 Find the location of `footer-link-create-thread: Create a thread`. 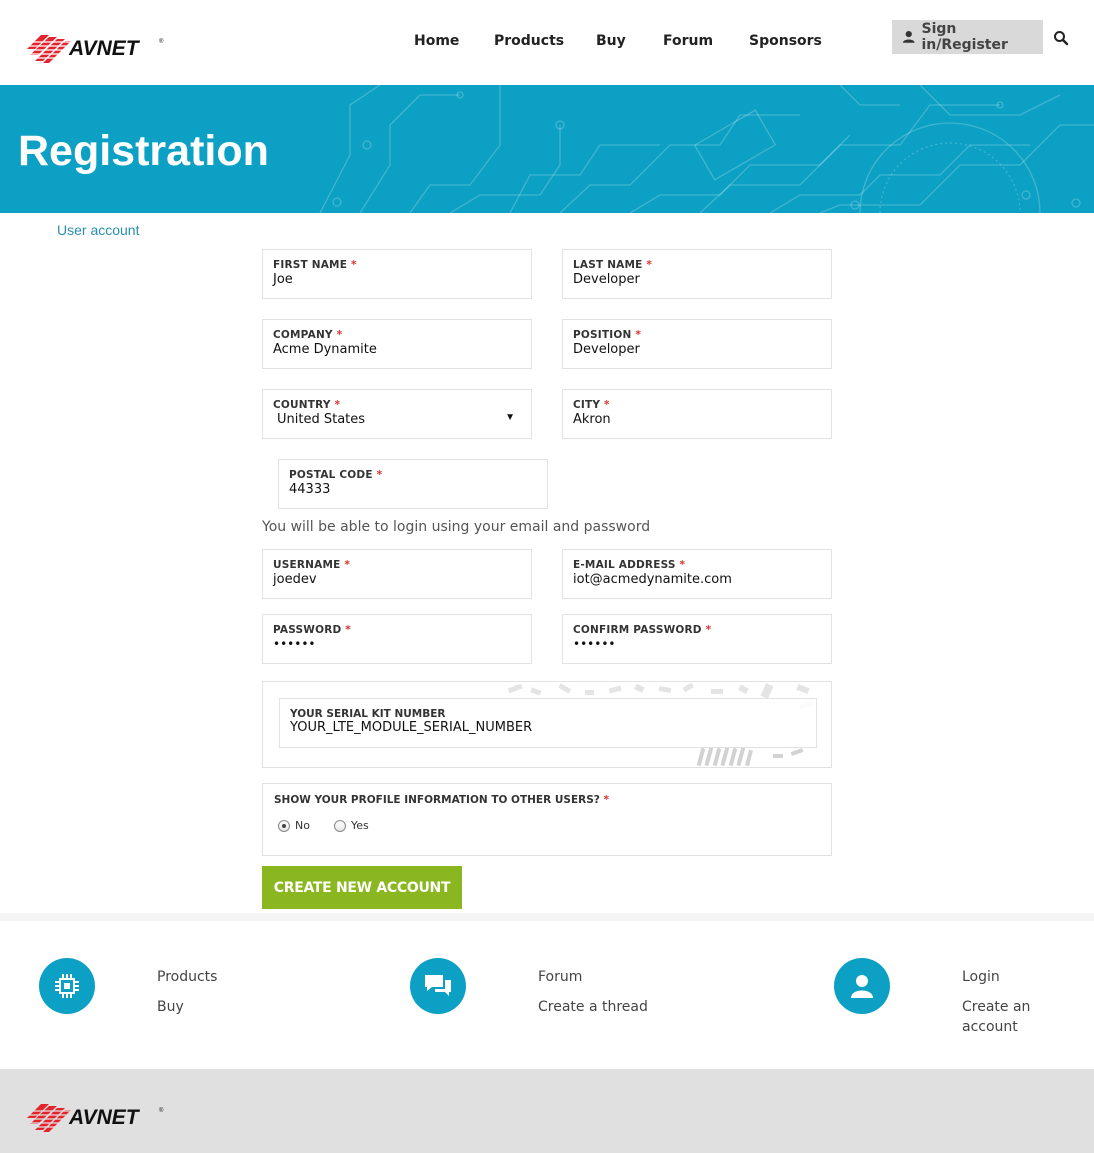

footer-link-create-thread: Create a thread is located at coordinates (593, 1007).